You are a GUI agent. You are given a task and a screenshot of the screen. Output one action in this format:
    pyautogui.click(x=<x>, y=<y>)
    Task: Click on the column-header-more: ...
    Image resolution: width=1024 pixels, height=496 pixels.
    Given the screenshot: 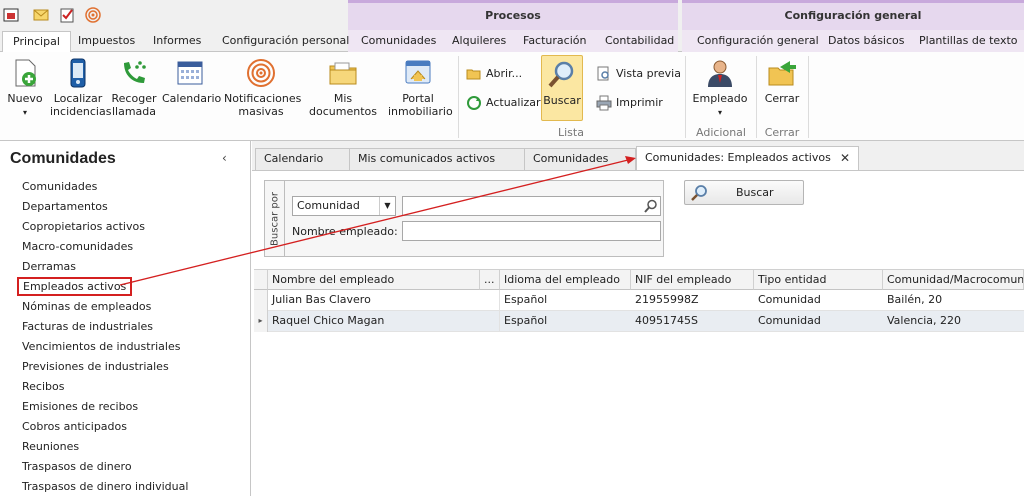 What is the action you would take?
    pyautogui.click(x=490, y=279)
    